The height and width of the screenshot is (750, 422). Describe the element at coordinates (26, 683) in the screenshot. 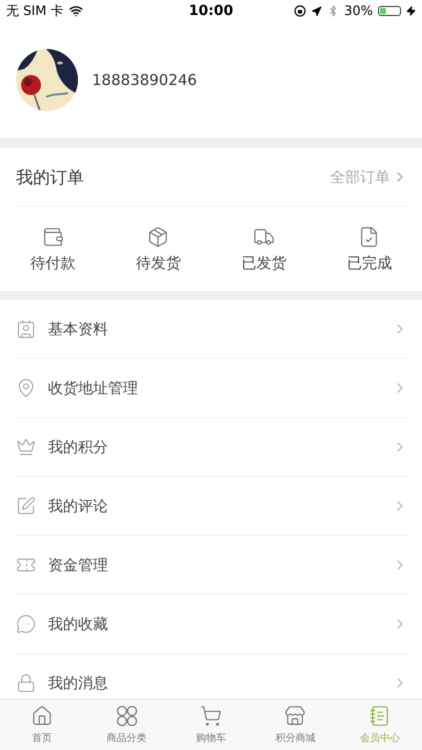

I see `lock-icon` at that location.